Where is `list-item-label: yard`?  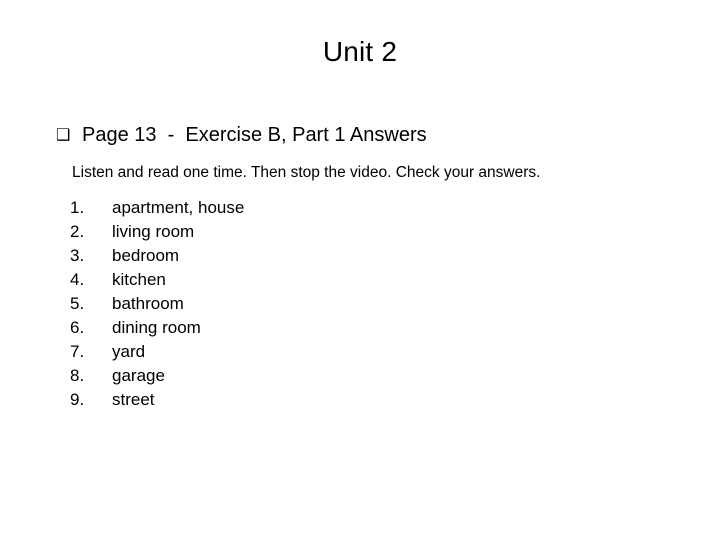 list-item-label: yard is located at coordinates (129, 351).